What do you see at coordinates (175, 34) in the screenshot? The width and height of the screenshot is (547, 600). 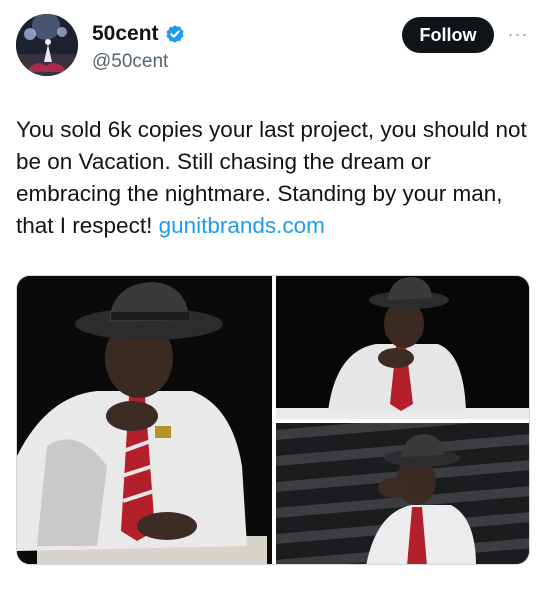 I see `verified-badge-icon` at bounding box center [175, 34].